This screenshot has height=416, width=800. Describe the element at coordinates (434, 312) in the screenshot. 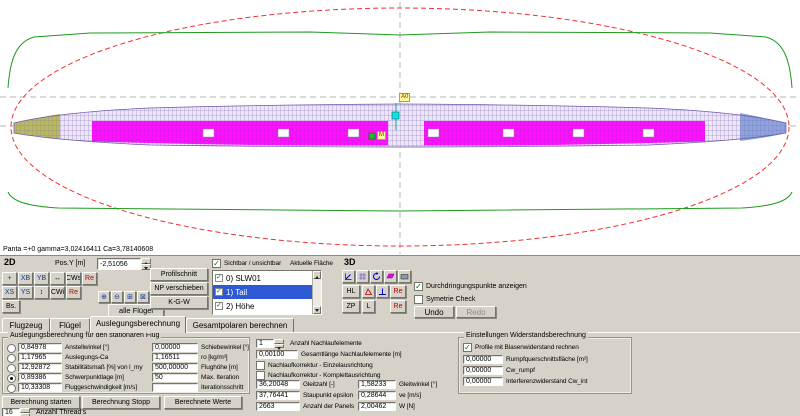

I see `undo-button: Undo` at that location.